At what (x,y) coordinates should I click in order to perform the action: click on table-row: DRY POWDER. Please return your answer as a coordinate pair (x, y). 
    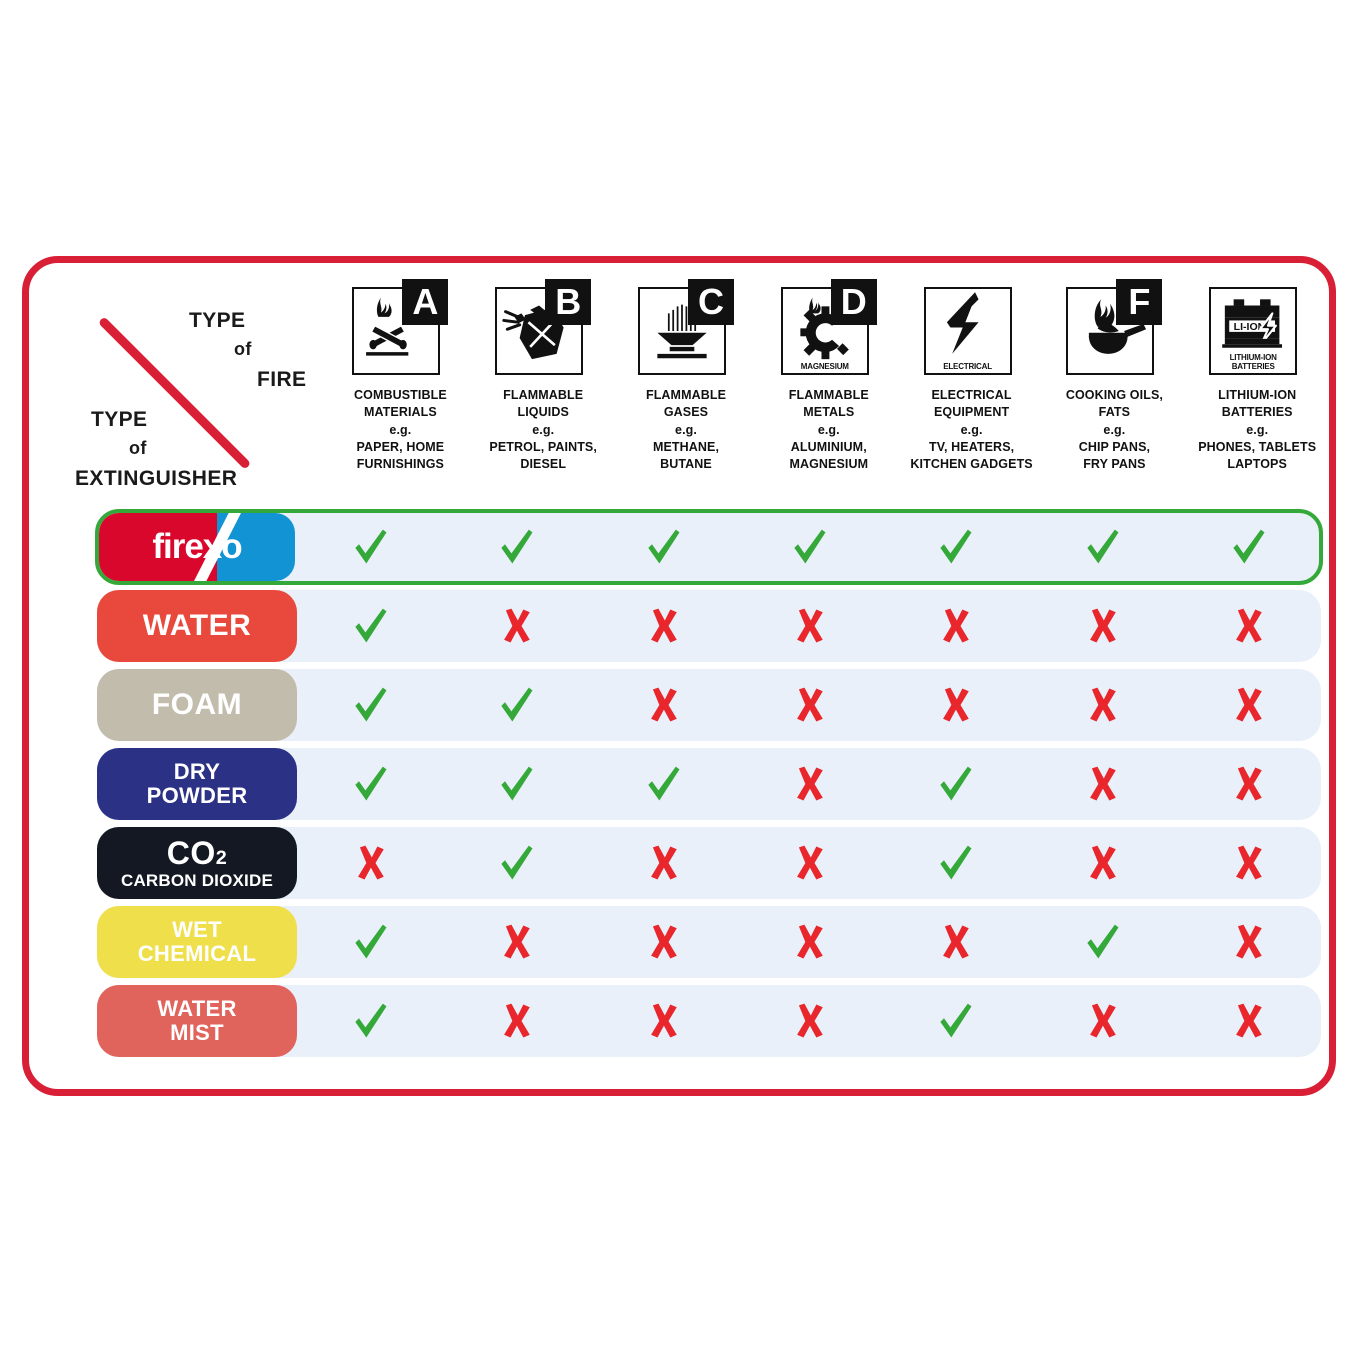
    Looking at the image, I should click on (679, 784).